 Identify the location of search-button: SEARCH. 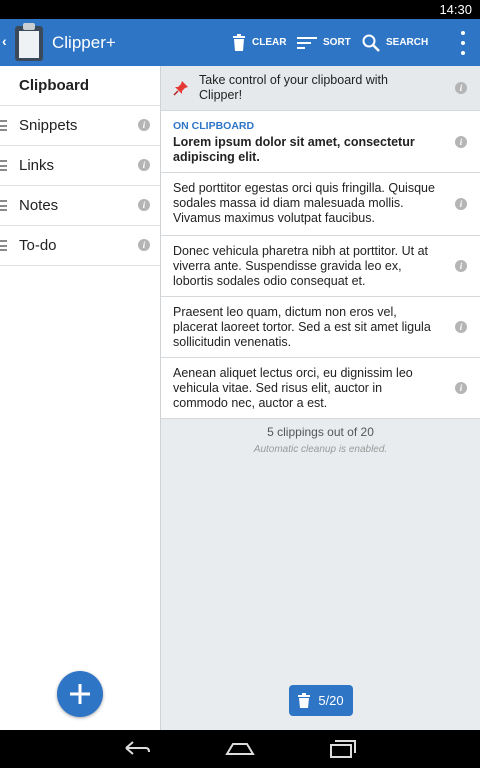
(395, 42).